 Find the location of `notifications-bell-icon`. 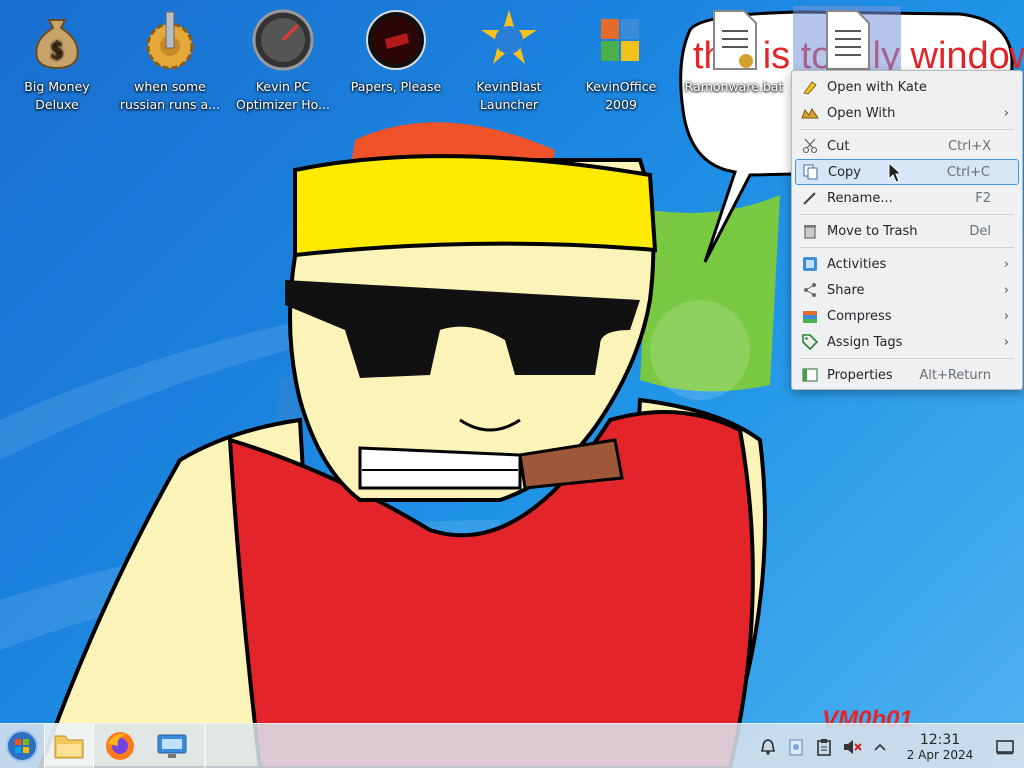

notifications-bell-icon is located at coordinates (768, 746).